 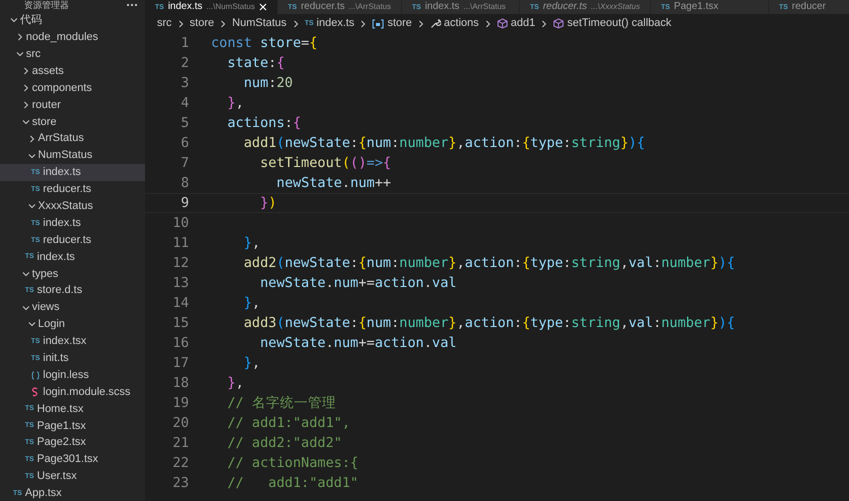 I want to click on braces-file-icon, so click(x=35, y=375).